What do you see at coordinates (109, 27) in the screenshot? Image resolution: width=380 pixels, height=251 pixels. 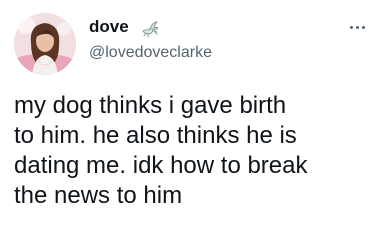 I see `author-display-name: dove` at bounding box center [109, 27].